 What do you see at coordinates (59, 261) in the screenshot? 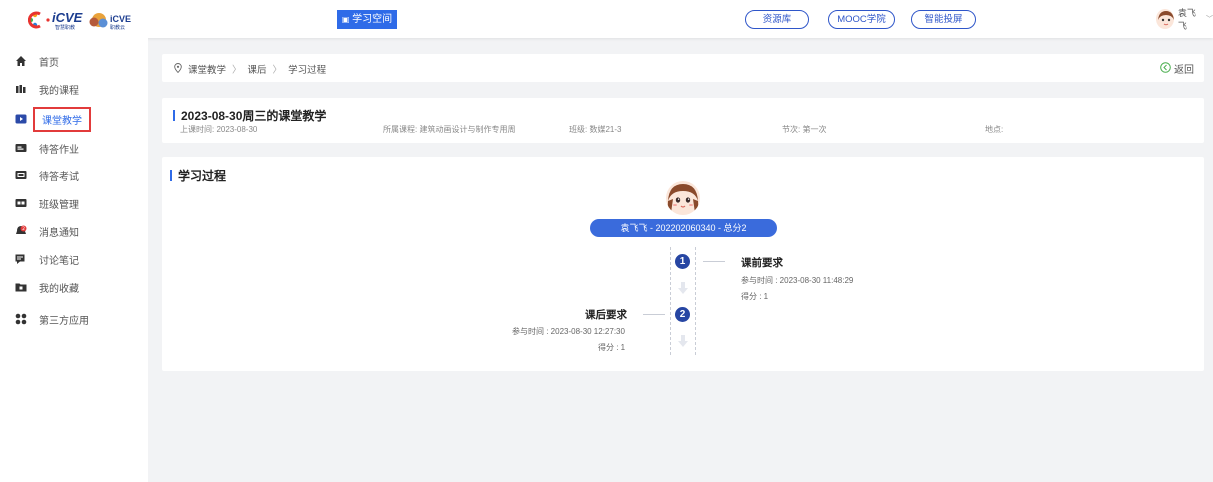
I see `sidebar-item-label: 讨论笔记` at bounding box center [59, 261].